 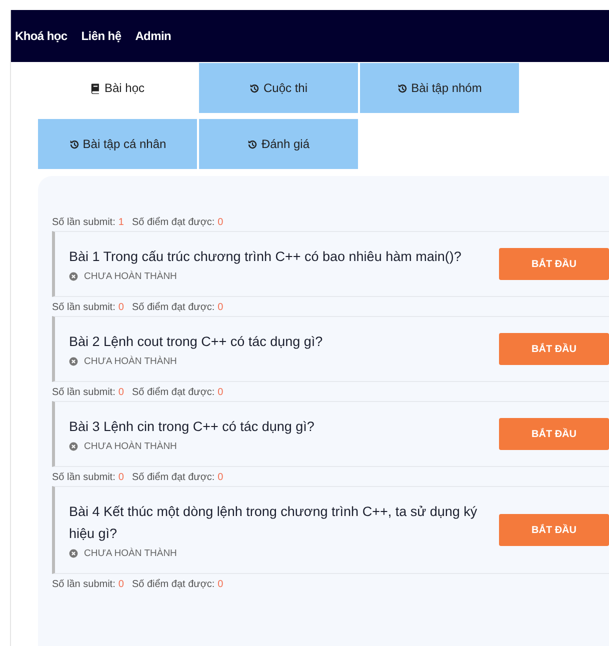 I want to click on nav-link: Khoá học, so click(x=41, y=36).